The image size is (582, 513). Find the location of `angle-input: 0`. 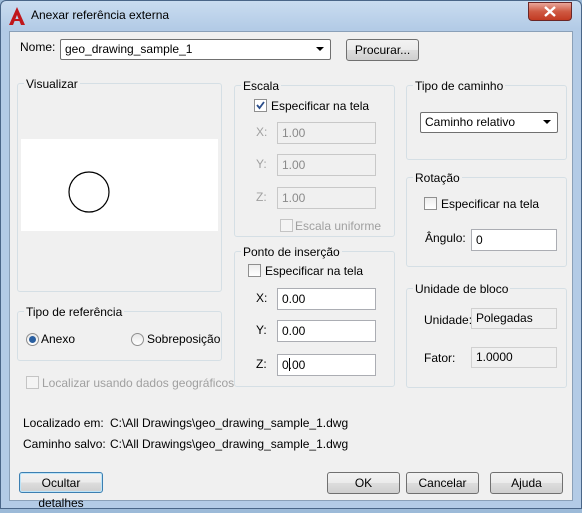

angle-input: 0 is located at coordinates (514, 240).